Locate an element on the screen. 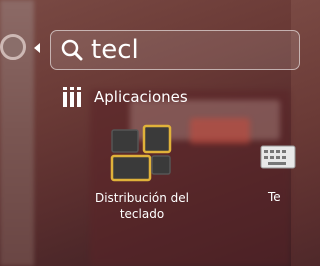 The image size is (320, 266). keyboard-layout-icon is located at coordinates (141, 153).